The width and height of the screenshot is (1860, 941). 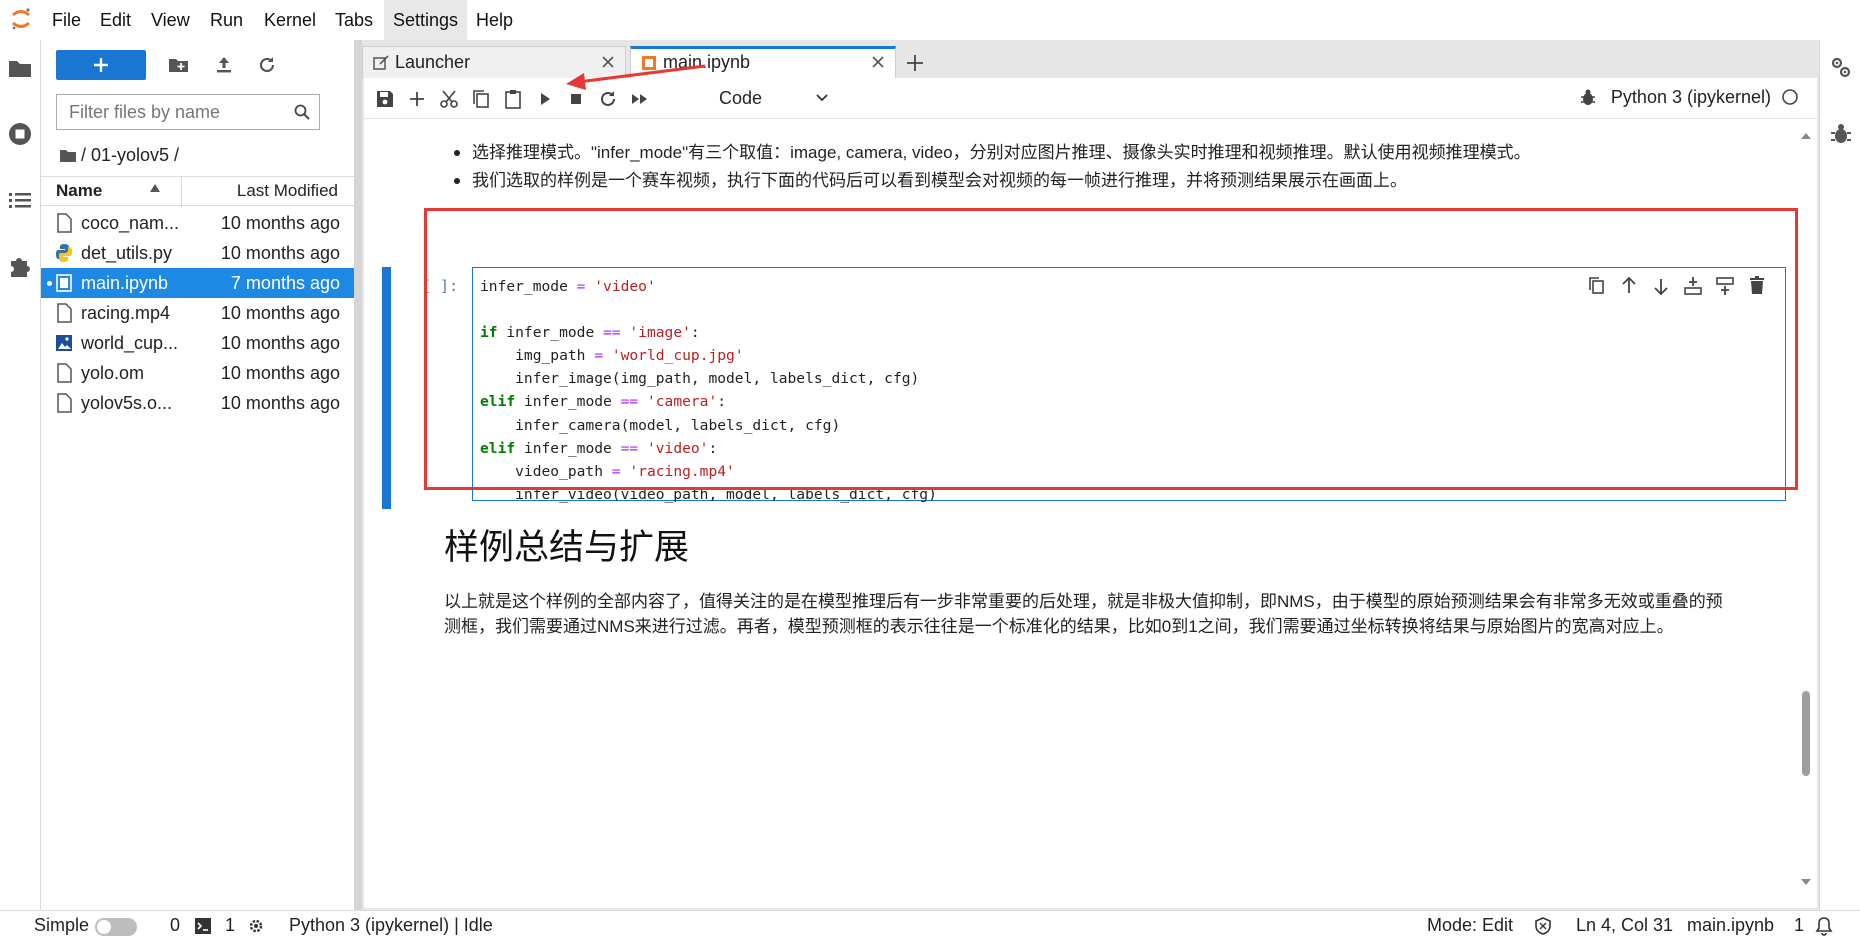 I want to click on menu-file: File, so click(x=66, y=20).